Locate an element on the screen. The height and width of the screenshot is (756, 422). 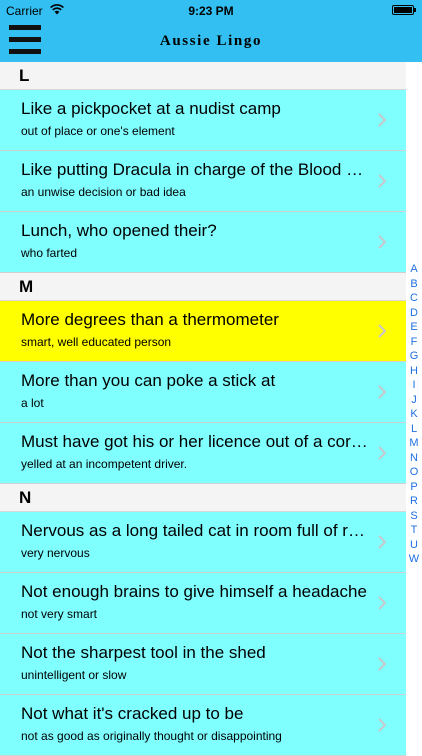
index-letter-l: L is located at coordinates (414, 429).